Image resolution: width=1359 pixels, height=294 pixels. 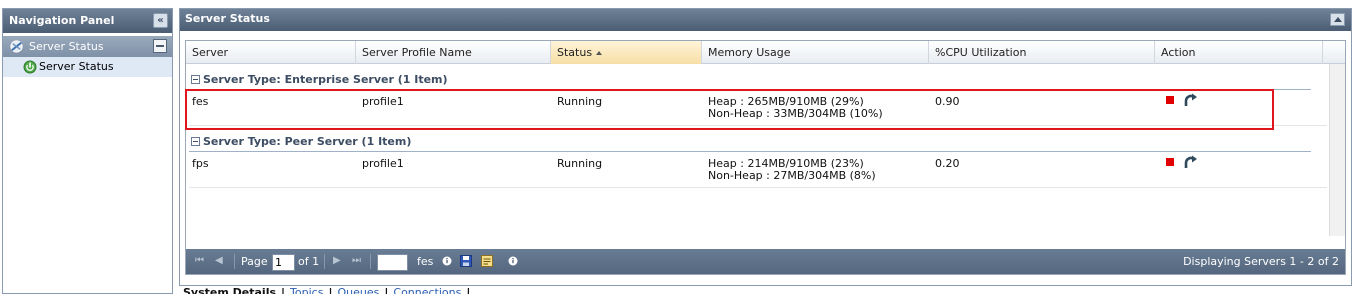 I want to click on pagination-toolbar: ⏮ ◀ Page of 1 ▶ ⏭ fes, so click(x=765, y=261).